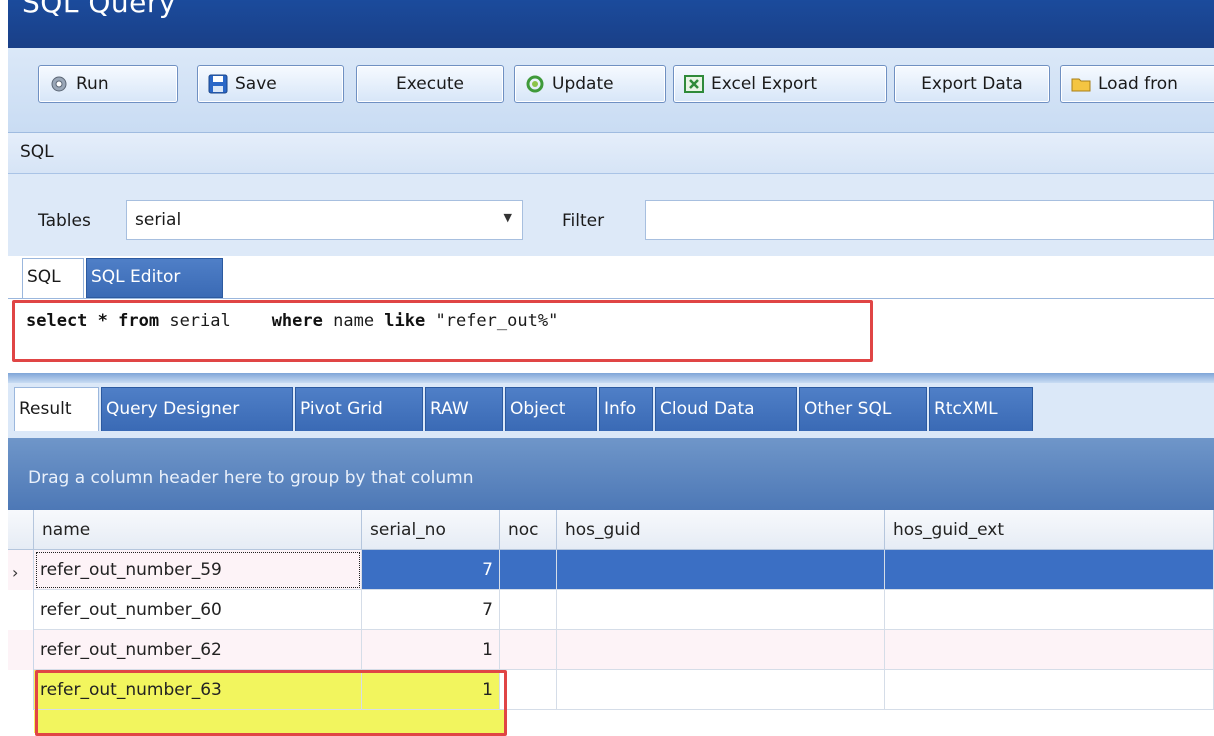 This screenshot has height=736, width=1214. I want to click on column-header-name: name, so click(198, 530).